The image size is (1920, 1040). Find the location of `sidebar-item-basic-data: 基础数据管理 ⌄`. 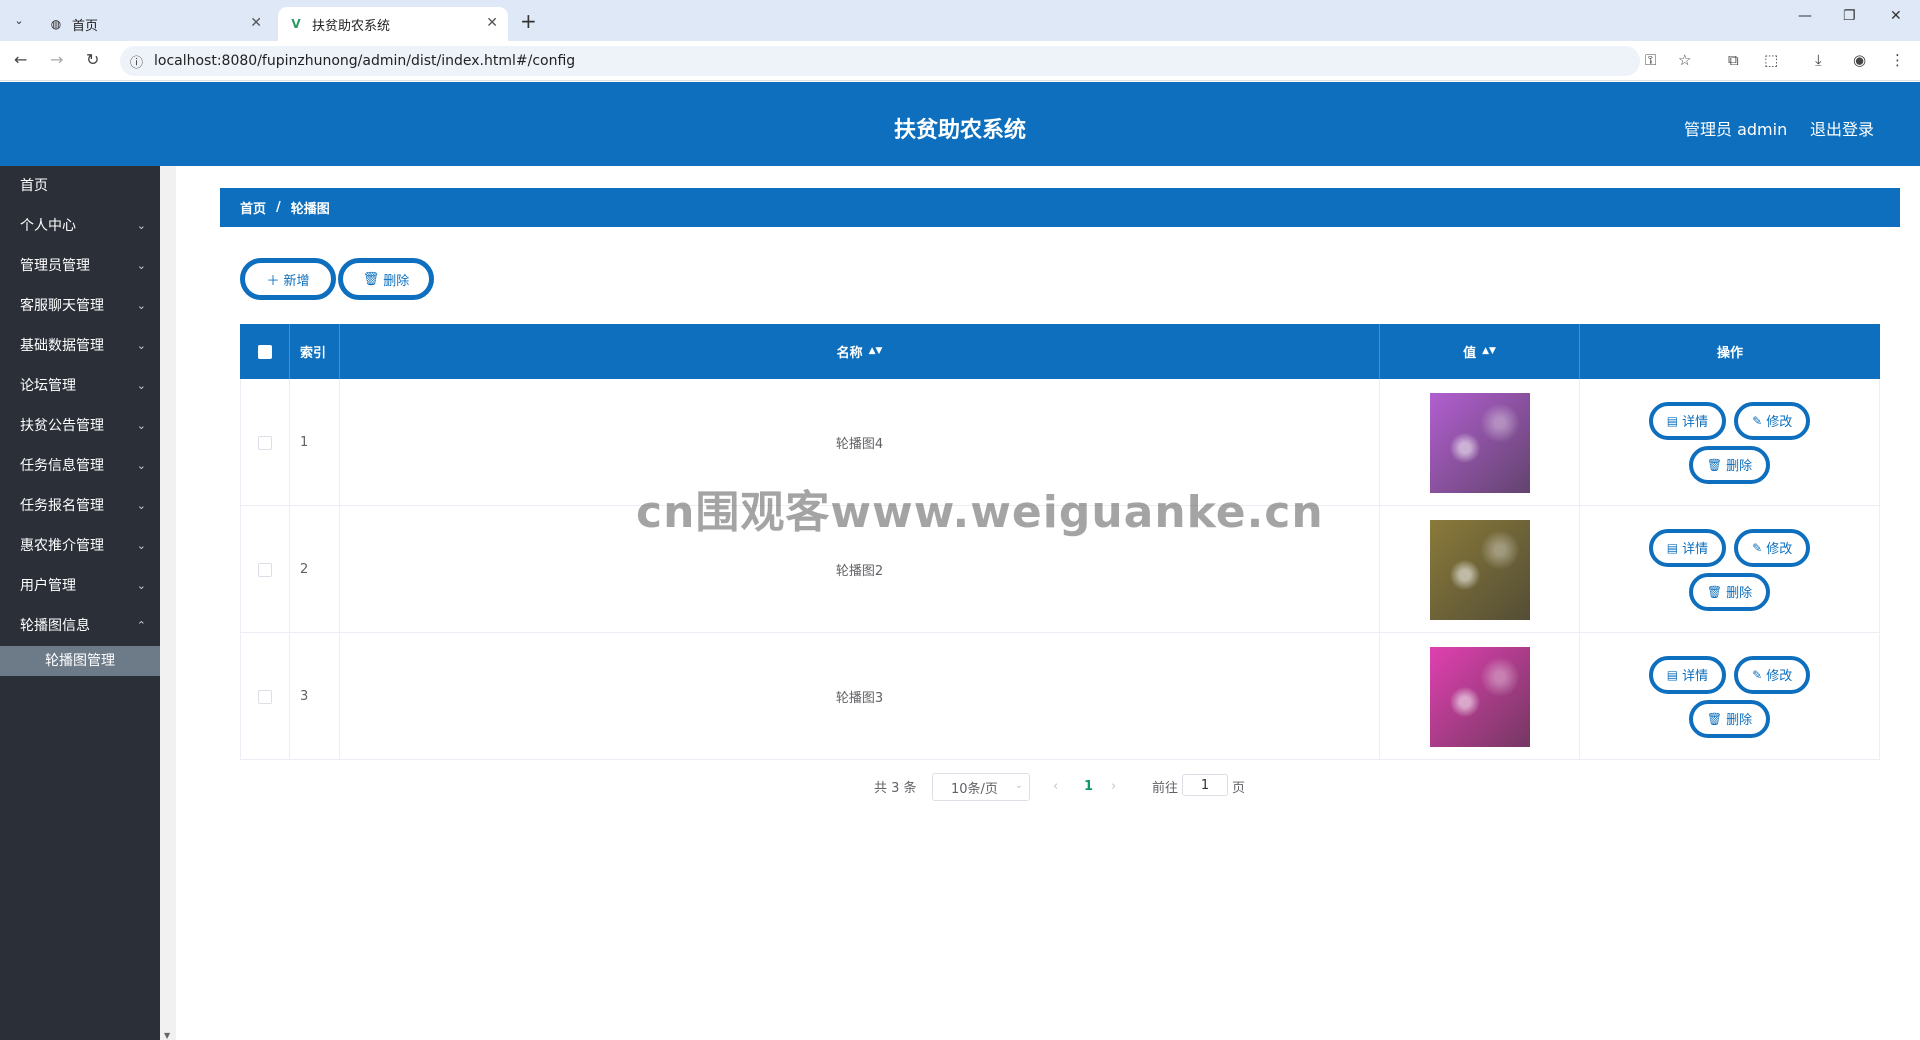

sidebar-item-basic-data: 基础数据管理 ⌄ is located at coordinates (80, 346).